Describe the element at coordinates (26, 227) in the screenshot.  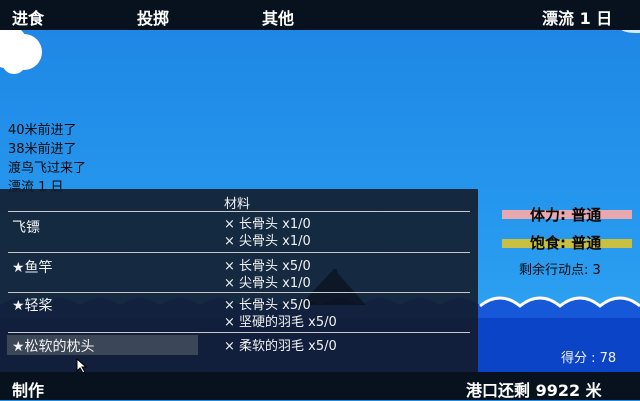
I see `recipe-dart: 飞镖` at that location.